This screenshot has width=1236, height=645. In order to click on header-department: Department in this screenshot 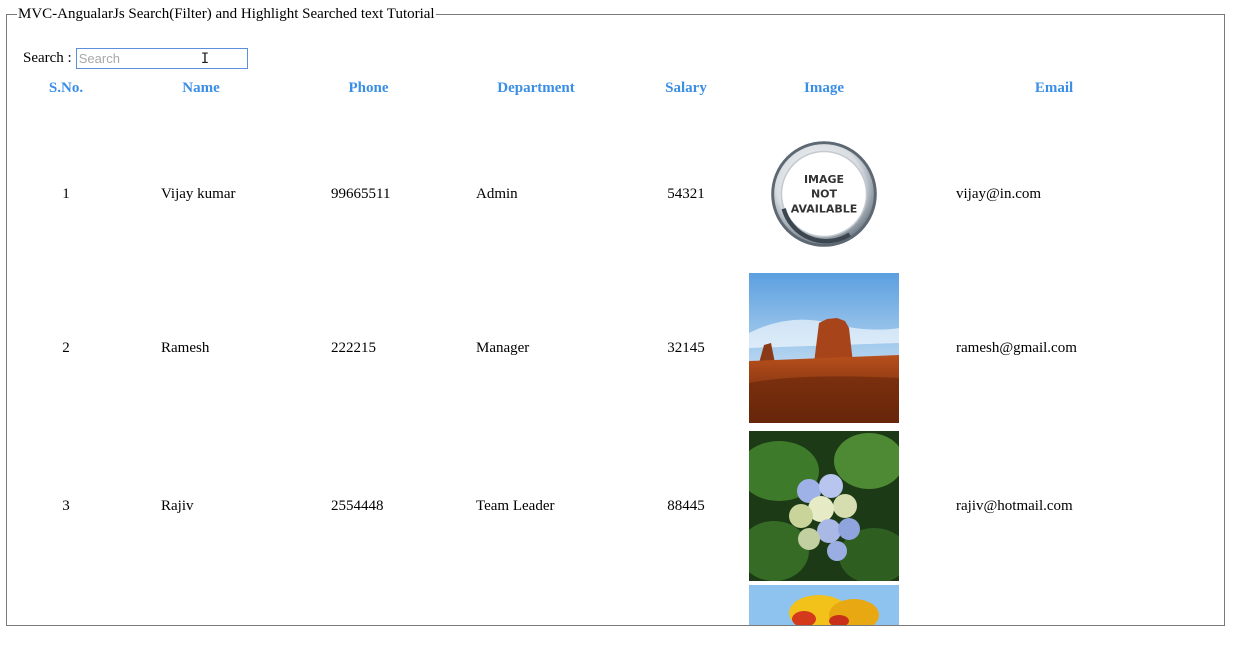, I will do `click(536, 88)`.